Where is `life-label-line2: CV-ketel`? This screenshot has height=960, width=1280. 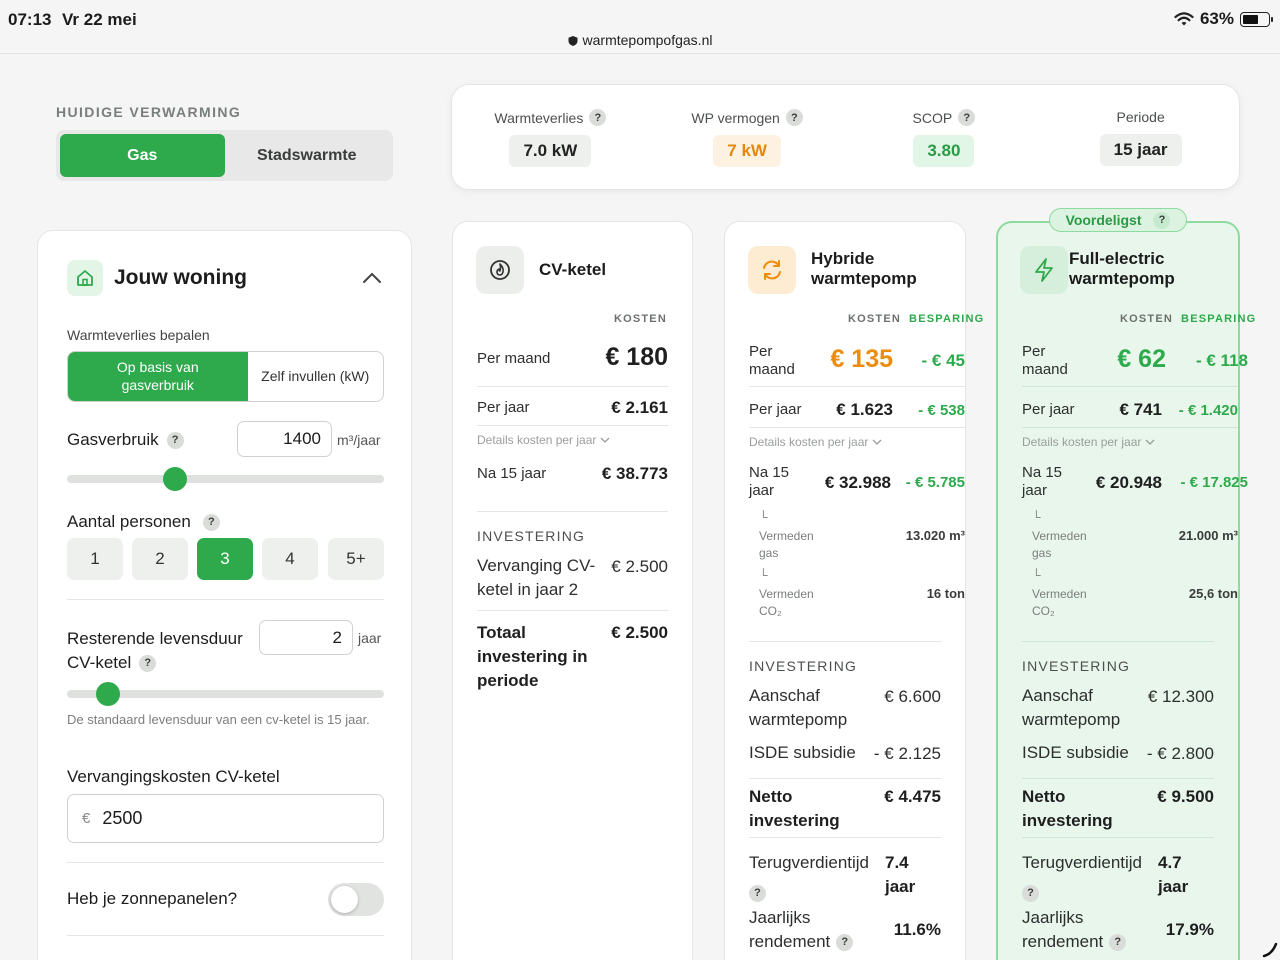
life-label-line2: CV-ketel is located at coordinates (99, 662).